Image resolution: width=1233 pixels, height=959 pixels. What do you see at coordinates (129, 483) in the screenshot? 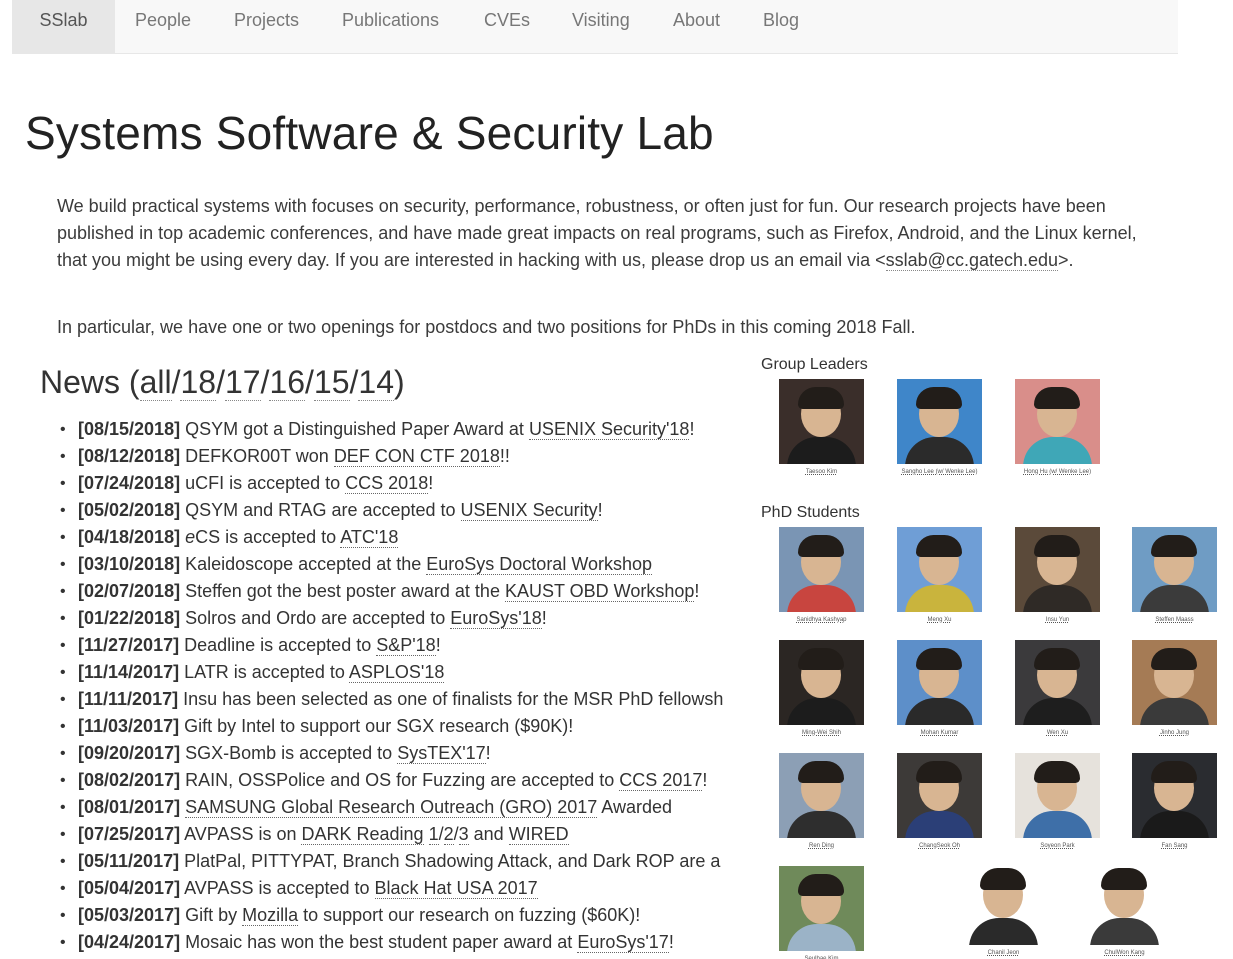
I see `news-date: [07/24/2018]` at bounding box center [129, 483].